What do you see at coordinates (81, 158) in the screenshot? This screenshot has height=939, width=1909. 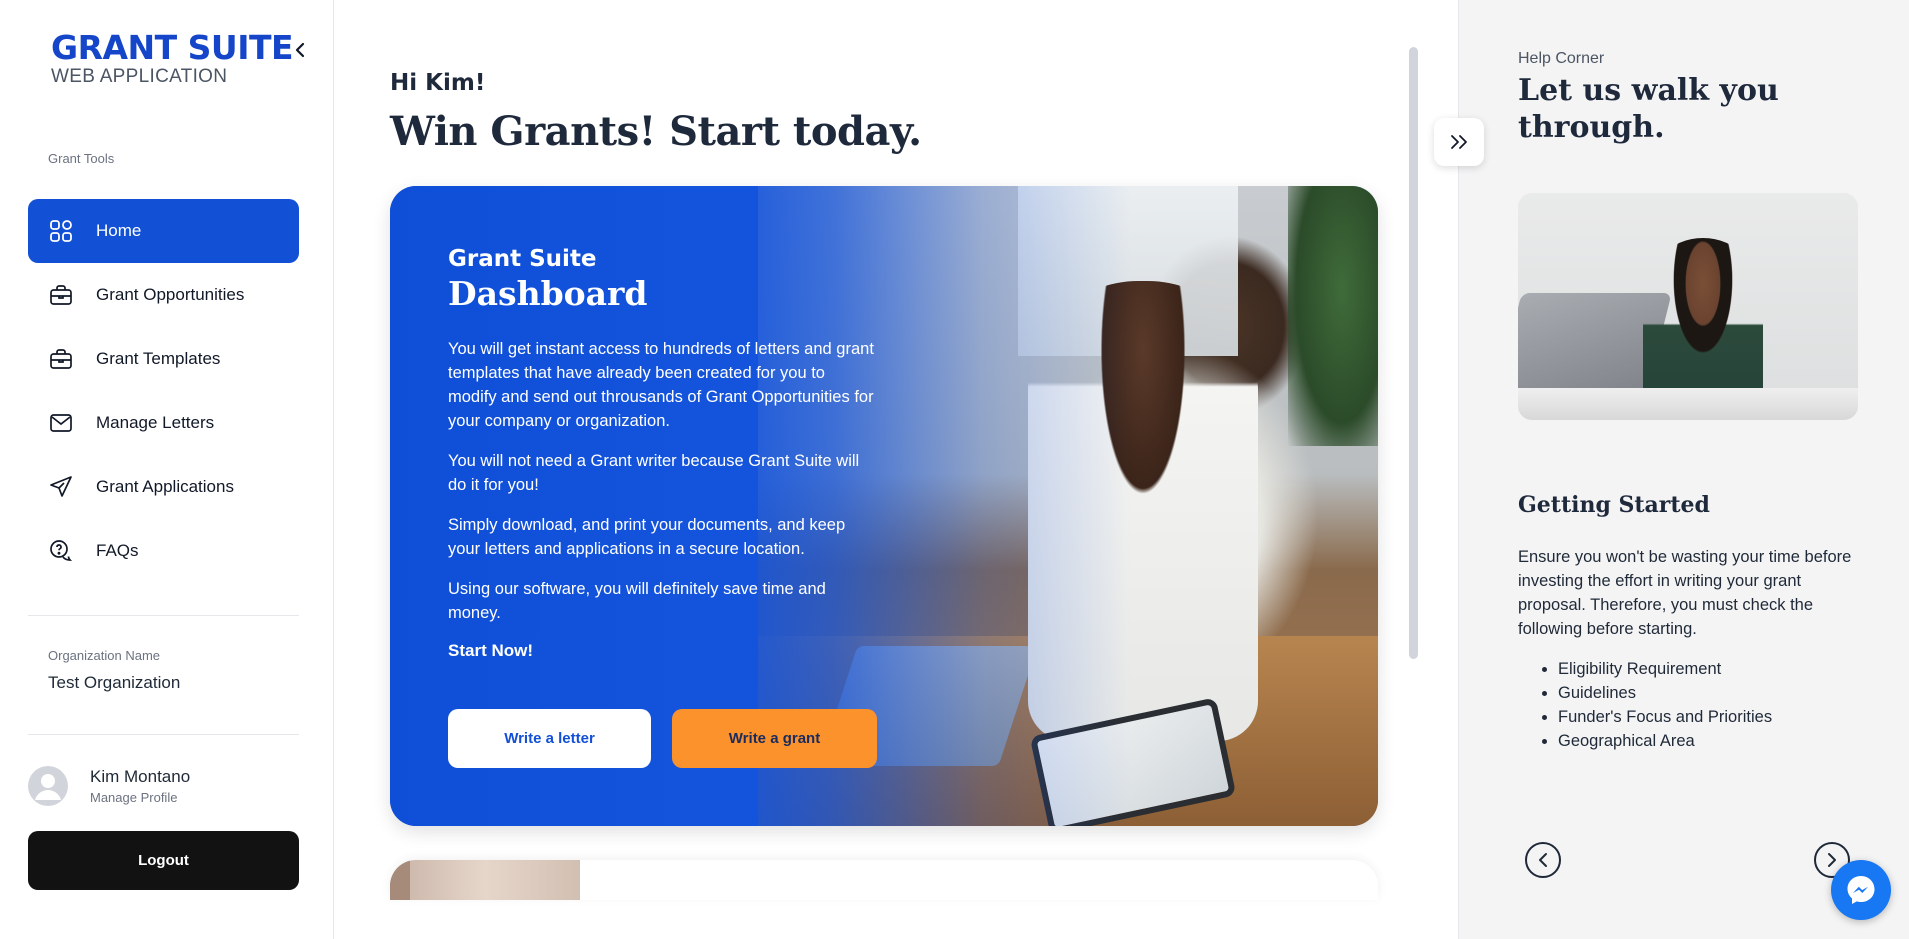 I see `section-label: Grant Tools` at bounding box center [81, 158].